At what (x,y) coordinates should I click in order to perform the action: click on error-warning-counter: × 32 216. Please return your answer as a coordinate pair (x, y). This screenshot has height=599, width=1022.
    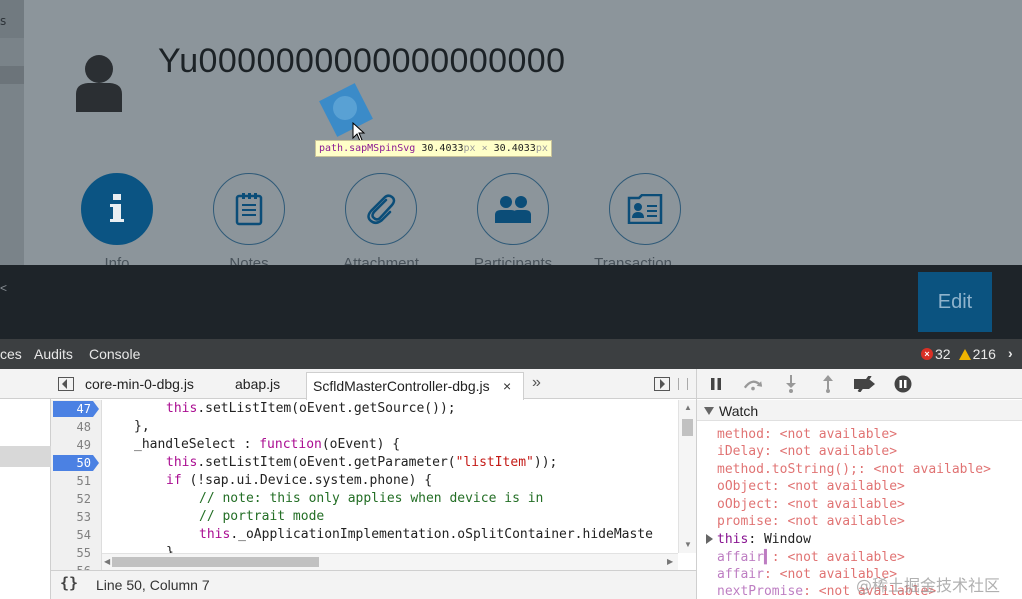
    Looking at the image, I should click on (958, 354).